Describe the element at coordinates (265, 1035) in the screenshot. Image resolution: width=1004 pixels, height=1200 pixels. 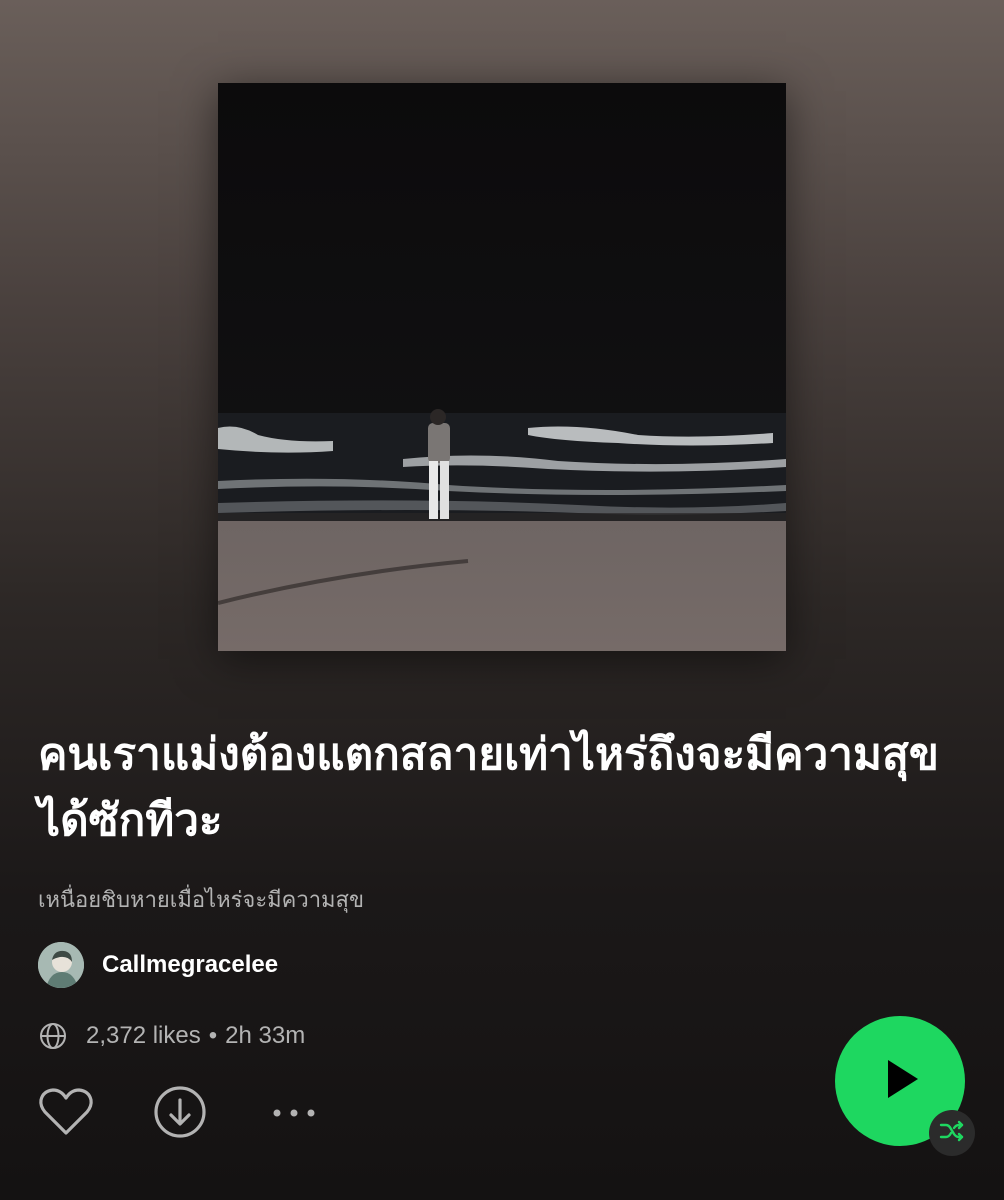
I see `playlist-duration: 2h 33m` at that location.